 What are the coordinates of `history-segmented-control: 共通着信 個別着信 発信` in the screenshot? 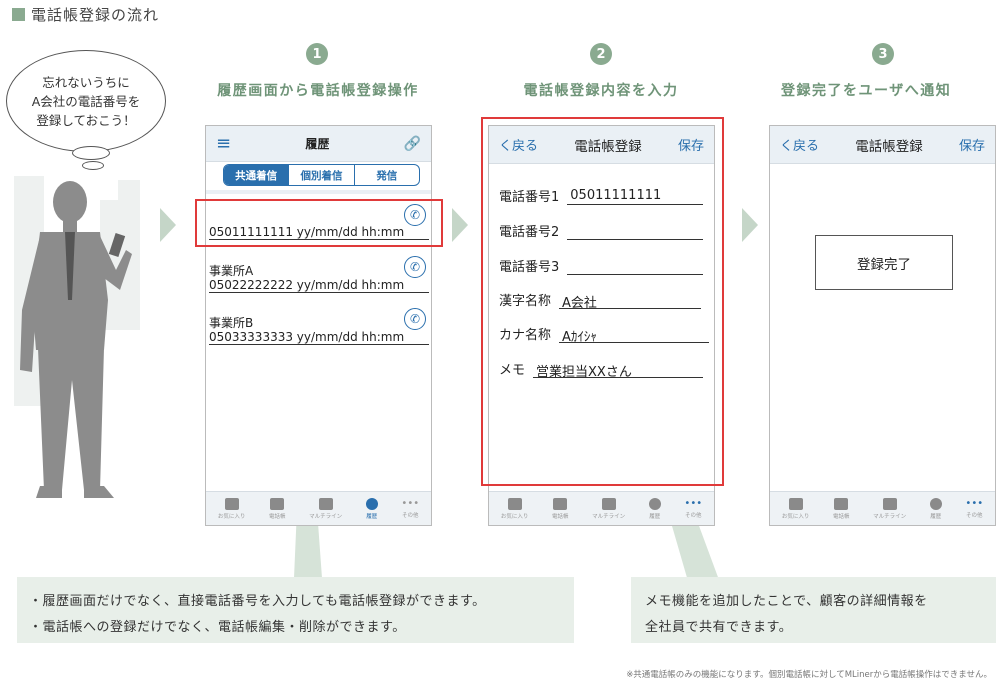 It's located at (321, 175).